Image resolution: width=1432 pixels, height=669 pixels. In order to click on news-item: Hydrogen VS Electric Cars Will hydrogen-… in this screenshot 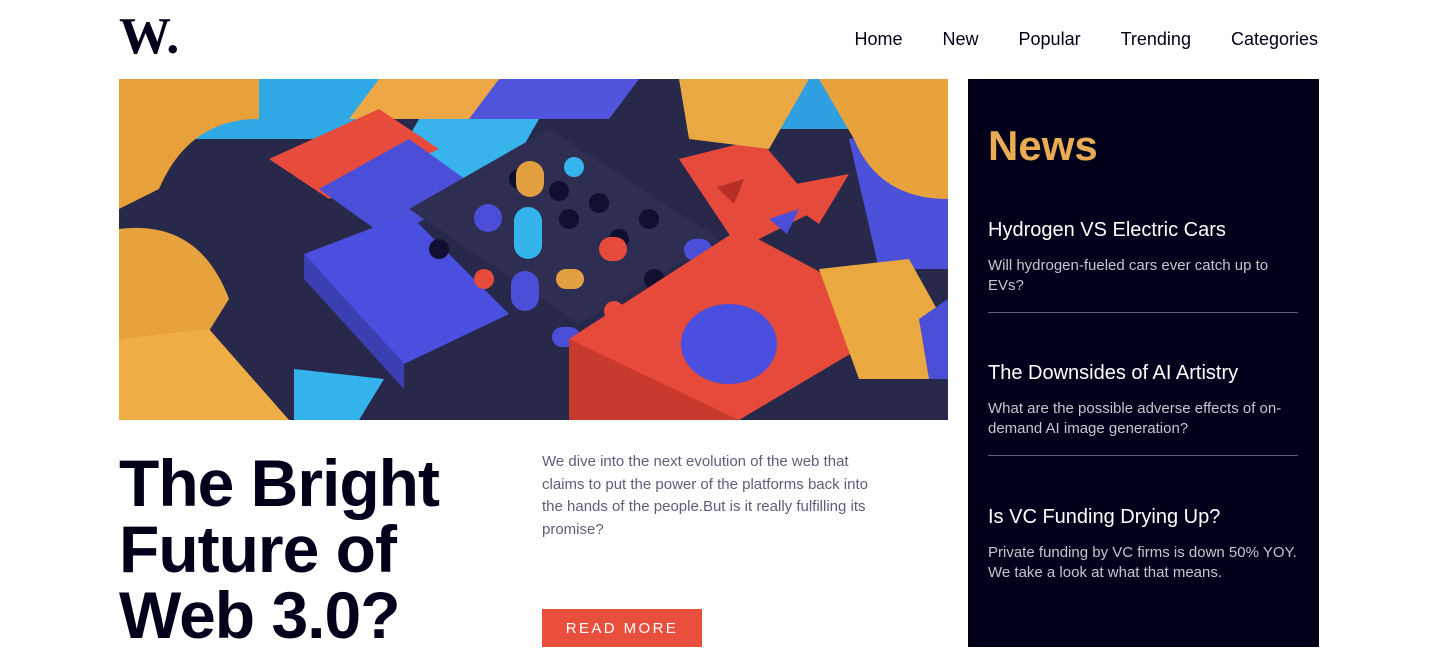, I will do `click(1143, 256)`.